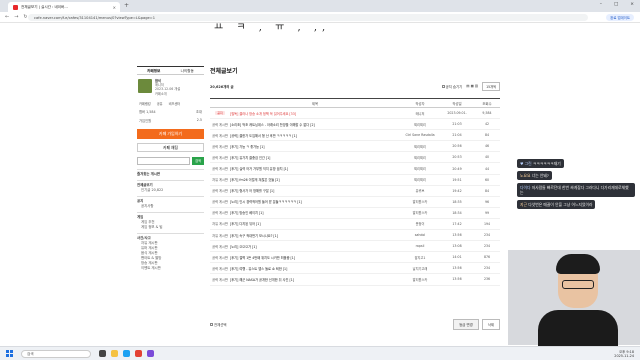  I want to click on post-title: [소리조] 먹조 캐트닝데스 - 아래소리 찬양을 이해할 수 없다 [2], so click(315, 124).